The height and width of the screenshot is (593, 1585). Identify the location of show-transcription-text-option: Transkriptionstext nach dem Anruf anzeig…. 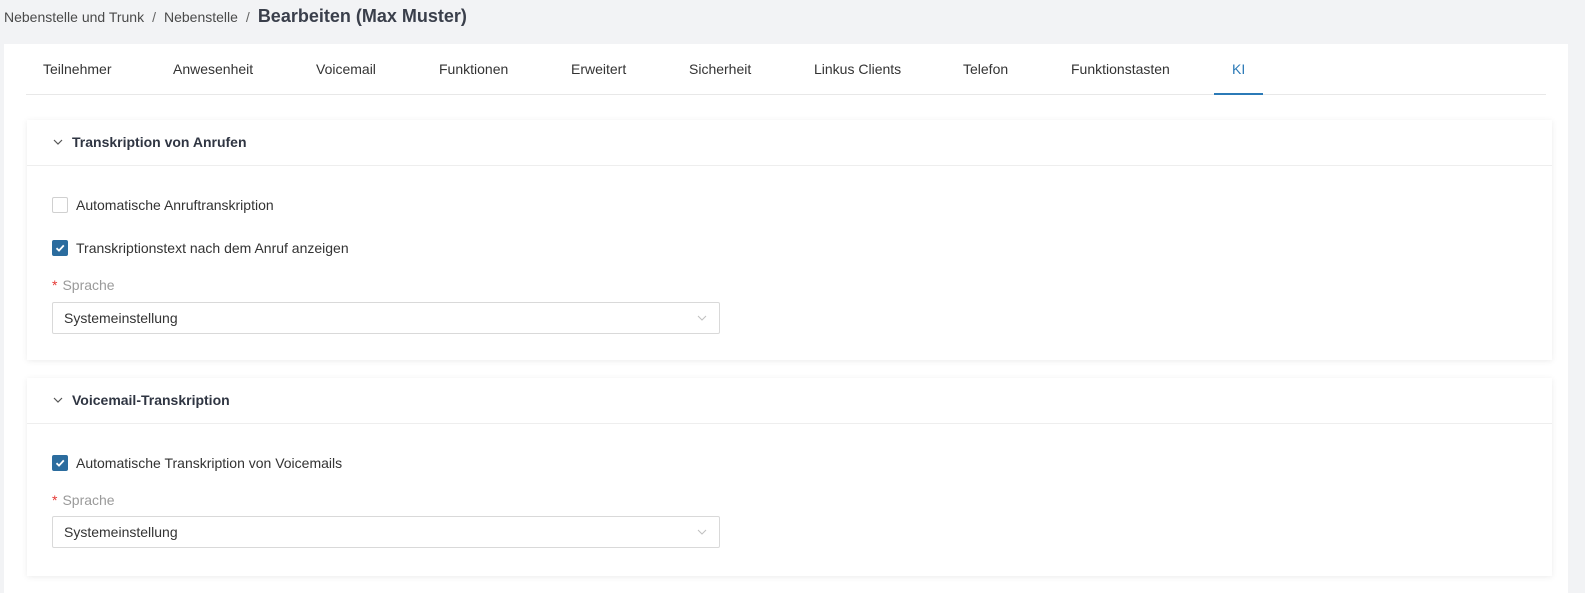
(200, 248).